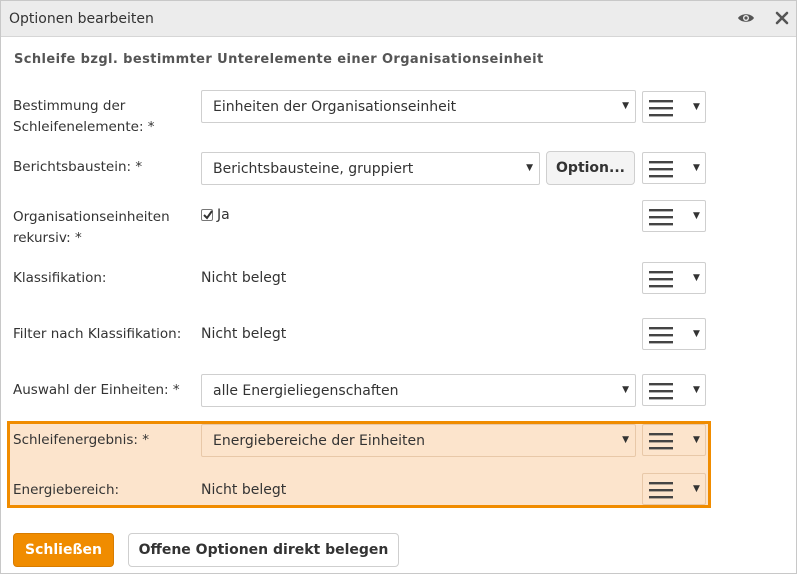  I want to click on klassifikation-menu-button: ▼, so click(674, 278).